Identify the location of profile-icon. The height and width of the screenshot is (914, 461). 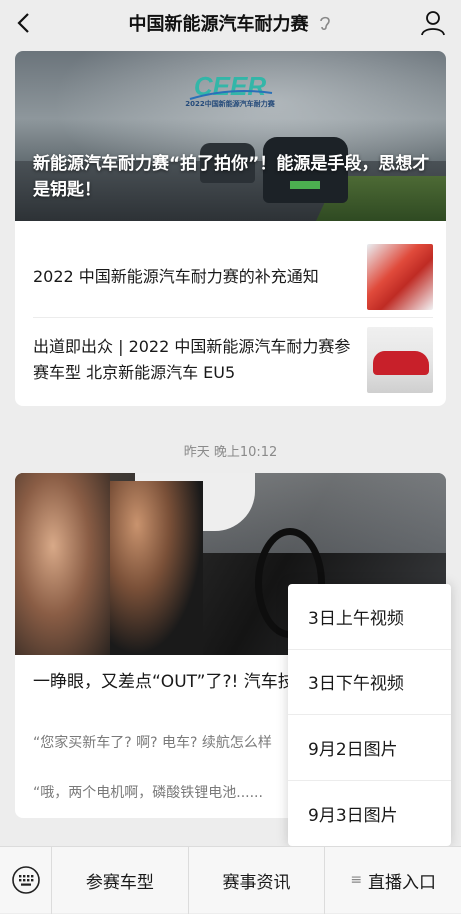
(433, 23).